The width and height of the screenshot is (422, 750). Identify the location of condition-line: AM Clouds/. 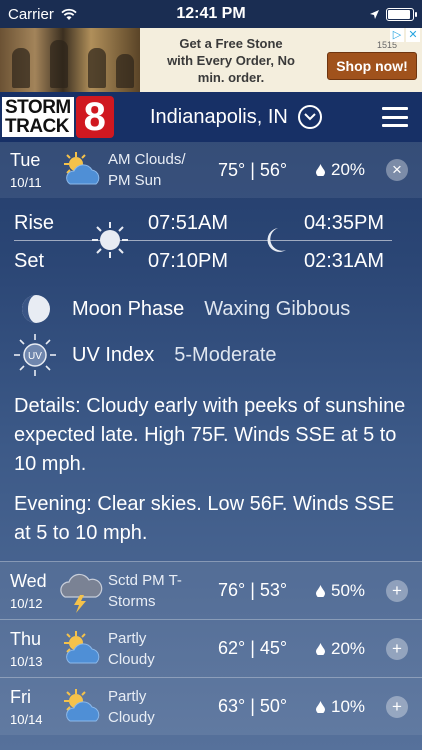
(147, 159).